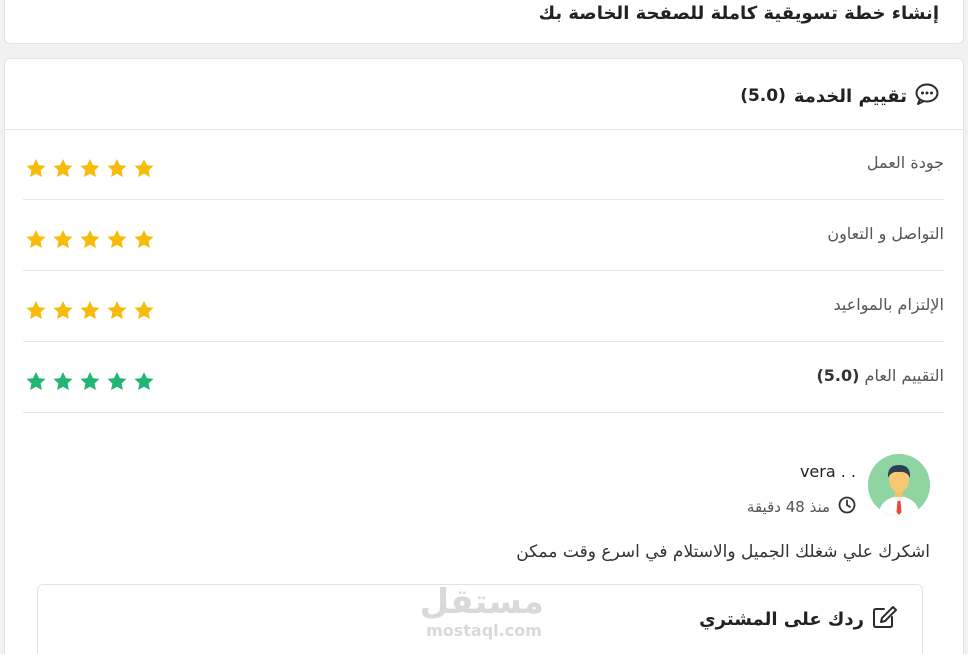 The height and width of the screenshot is (654, 968). Describe the element at coordinates (838, 375) in the screenshot. I see `overall-score: (5.0)` at that location.